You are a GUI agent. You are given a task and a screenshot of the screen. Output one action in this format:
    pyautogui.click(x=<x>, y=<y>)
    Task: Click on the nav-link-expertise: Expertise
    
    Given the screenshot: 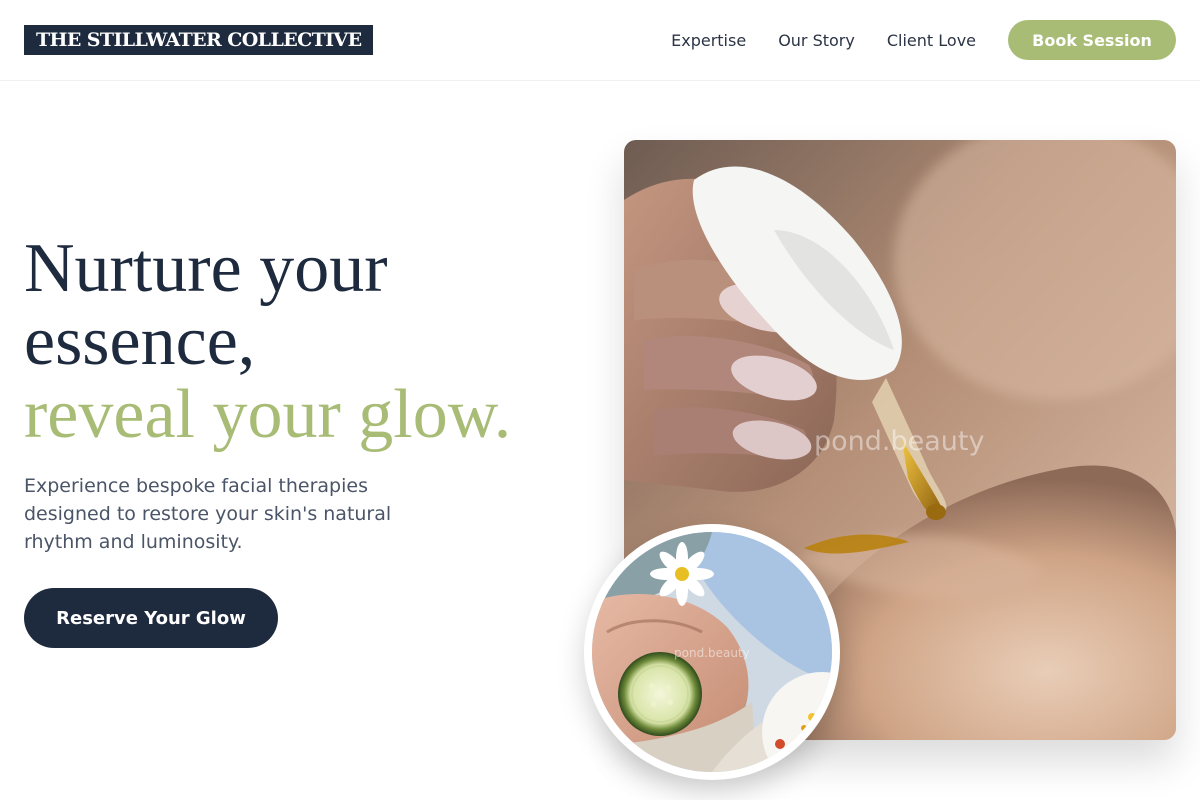 What is the action you would take?
    pyautogui.click(x=708, y=40)
    